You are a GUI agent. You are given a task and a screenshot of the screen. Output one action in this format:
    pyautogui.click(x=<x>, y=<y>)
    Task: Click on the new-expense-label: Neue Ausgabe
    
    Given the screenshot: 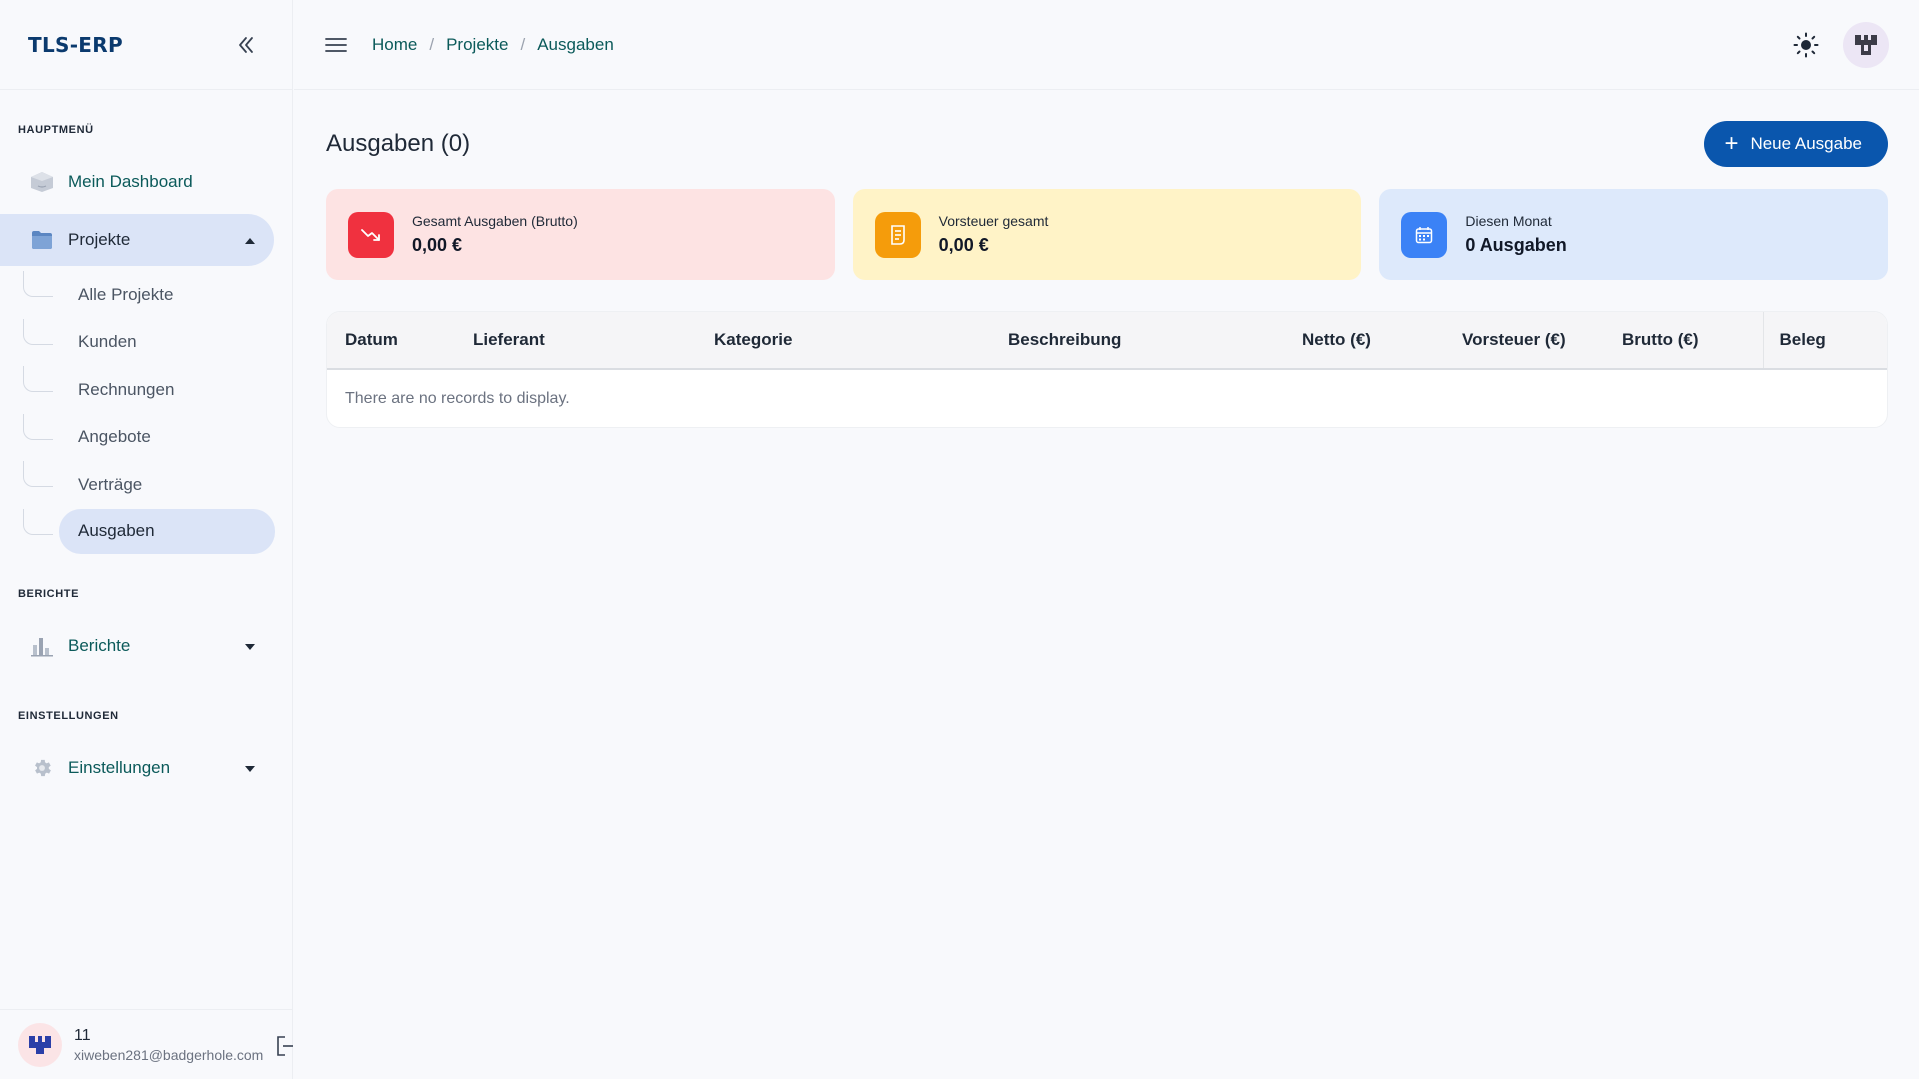 What is the action you would take?
    pyautogui.click(x=1806, y=143)
    